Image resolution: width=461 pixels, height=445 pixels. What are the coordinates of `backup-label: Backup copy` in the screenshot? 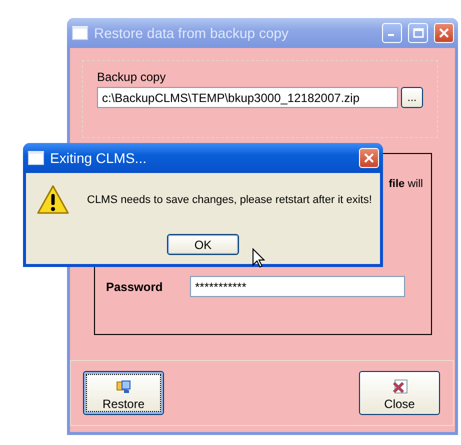 It's located at (132, 77).